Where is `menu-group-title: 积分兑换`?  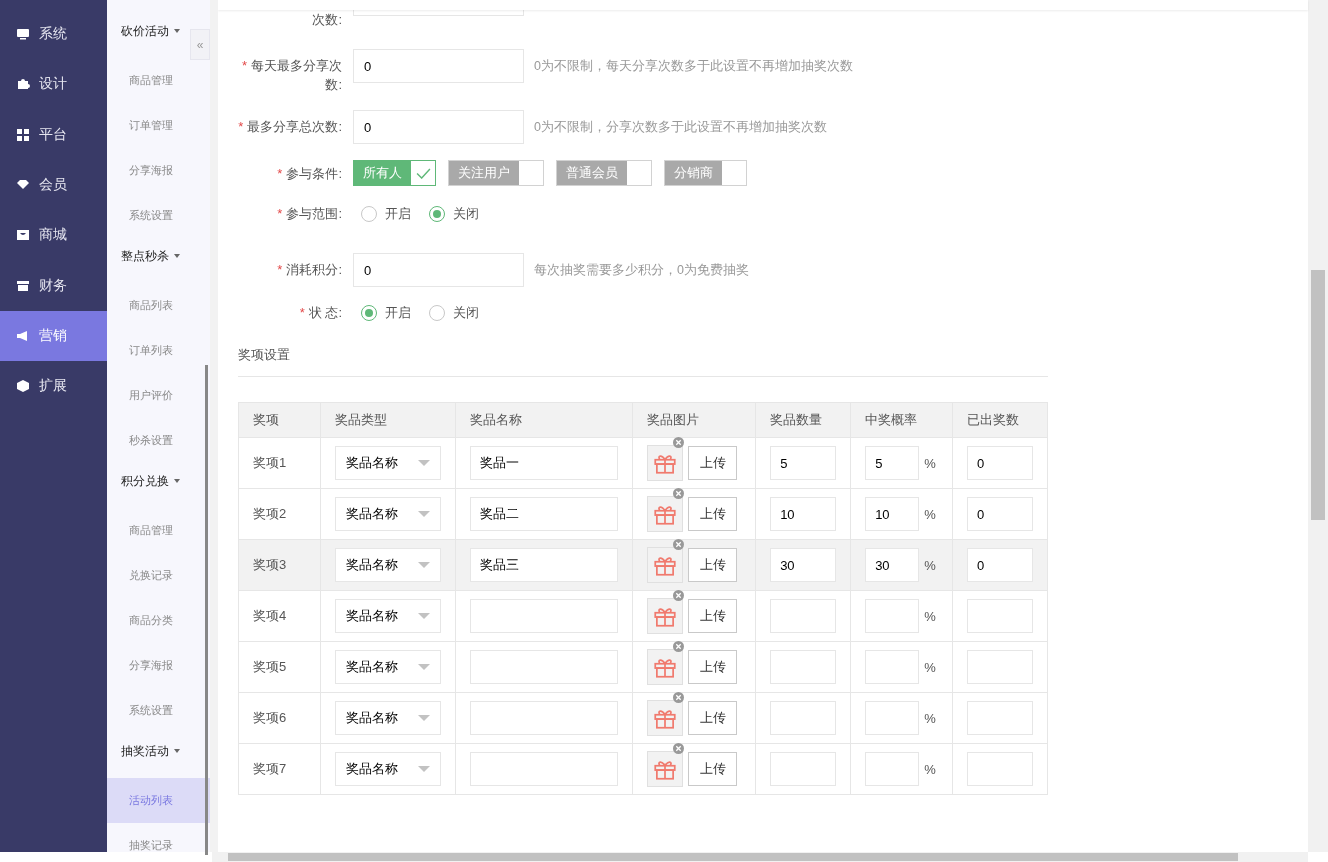
menu-group-title: 积分兑换 is located at coordinates (145, 481).